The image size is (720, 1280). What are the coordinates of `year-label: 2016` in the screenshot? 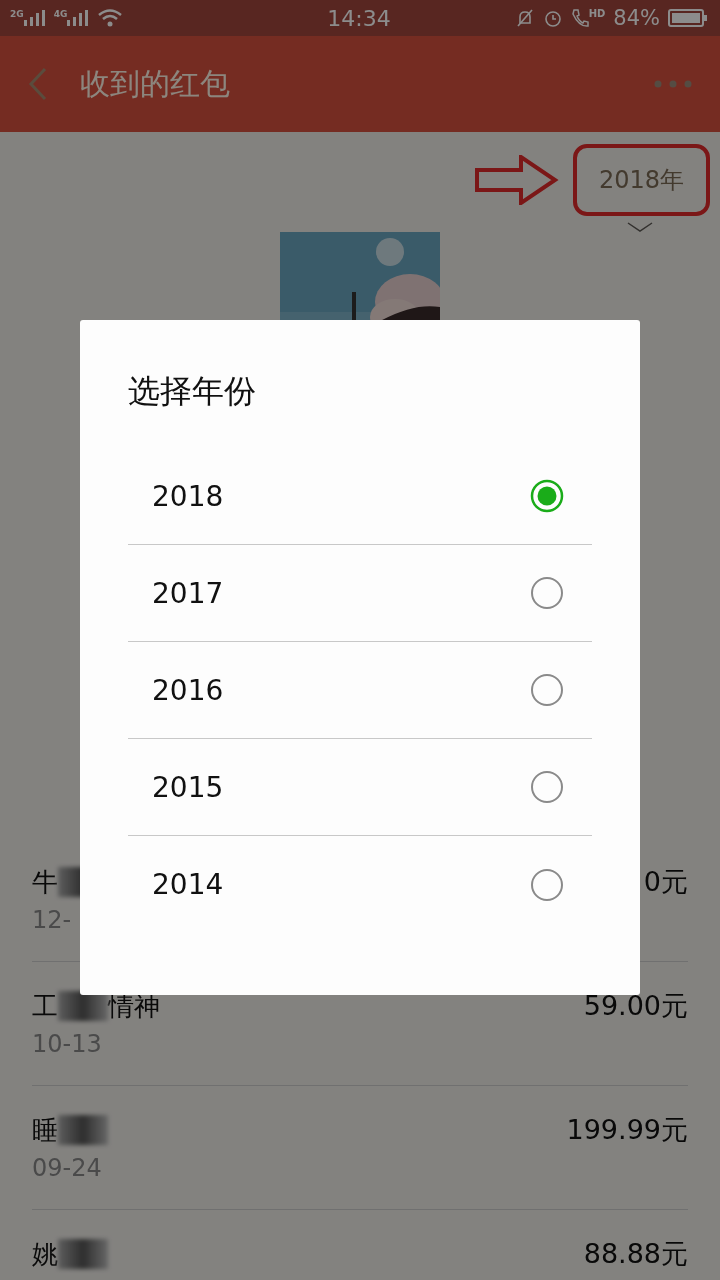 It's located at (188, 690).